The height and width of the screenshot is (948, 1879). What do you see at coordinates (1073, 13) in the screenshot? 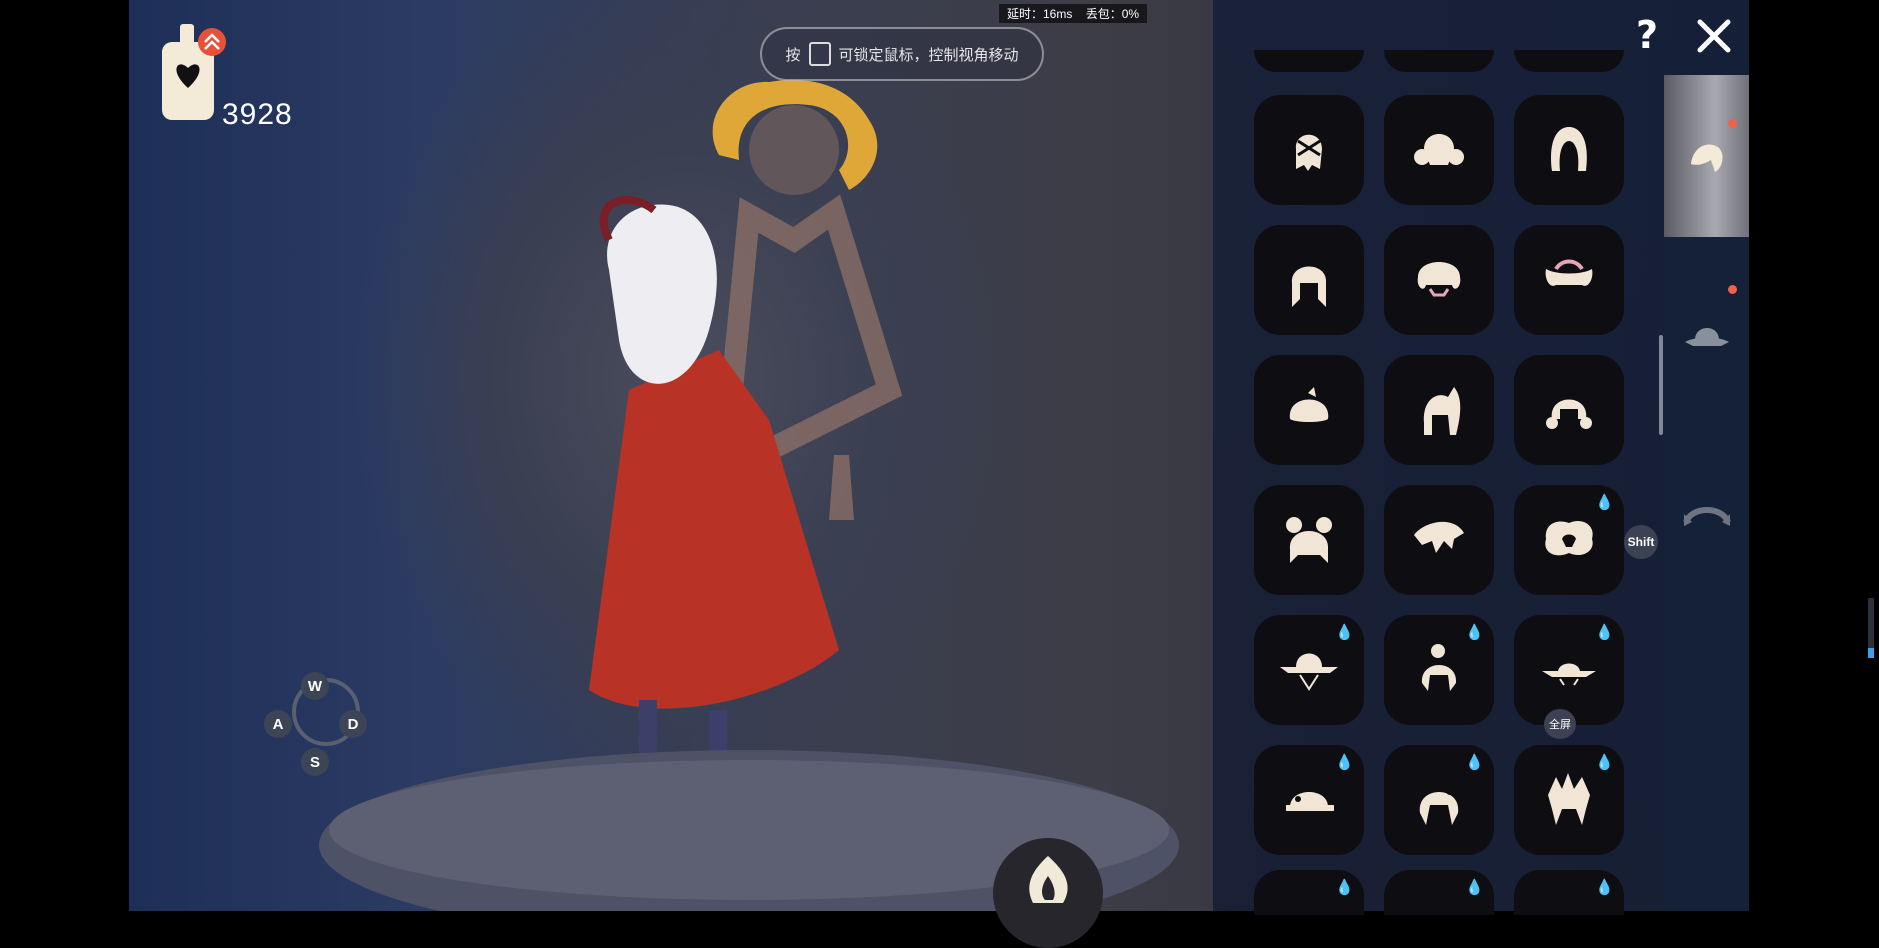
I see `network-stats: 延时：16ms 丢包：0%` at bounding box center [1073, 13].